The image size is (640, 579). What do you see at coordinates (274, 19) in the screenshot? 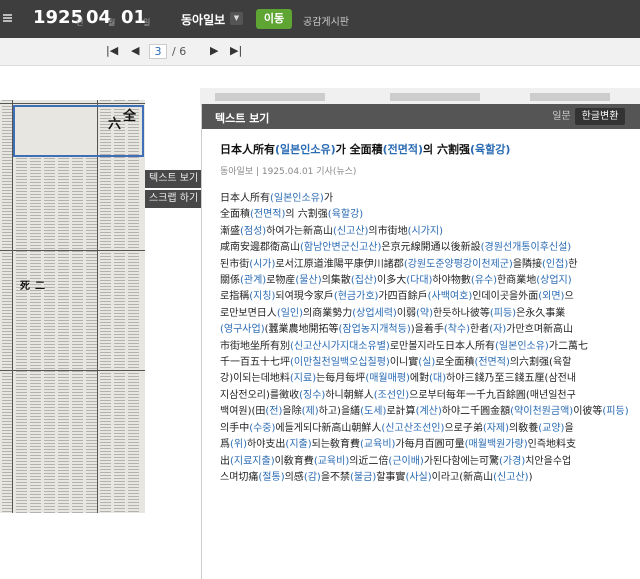
I see `go-button: 이동` at bounding box center [274, 19].